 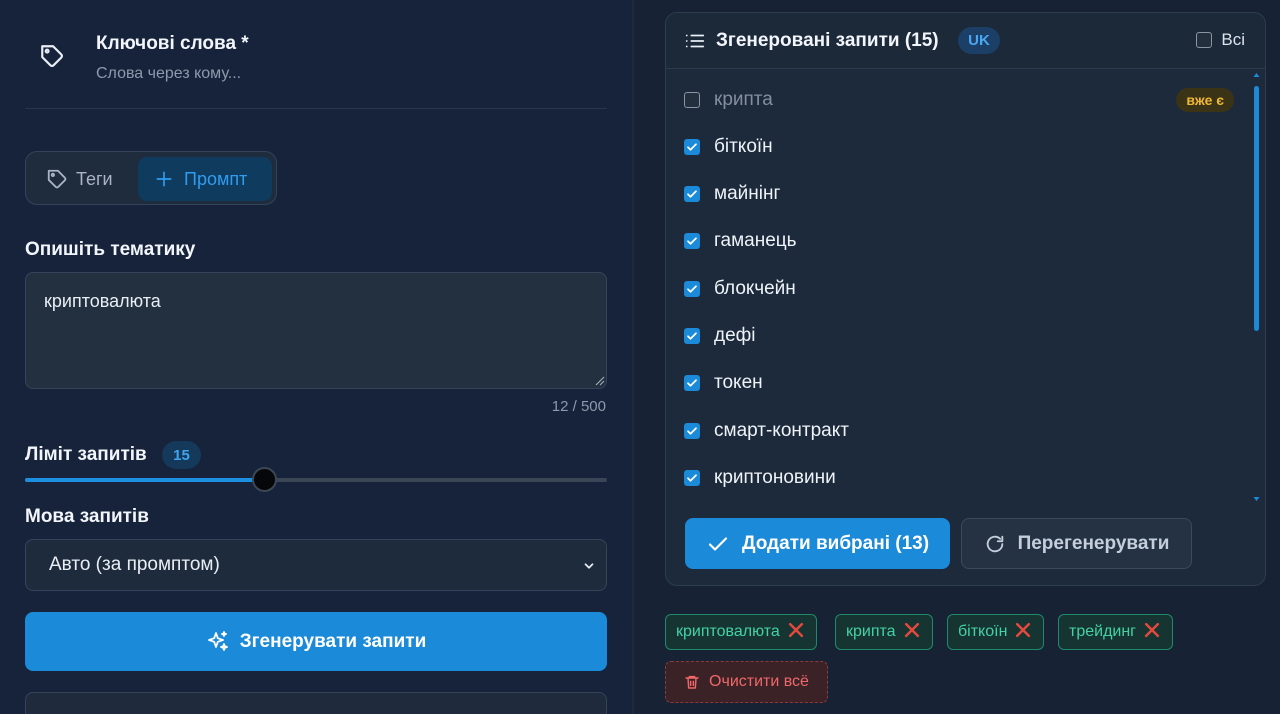 I want to click on selected-tag-label: біткоїн, so click(x=983, y=631).